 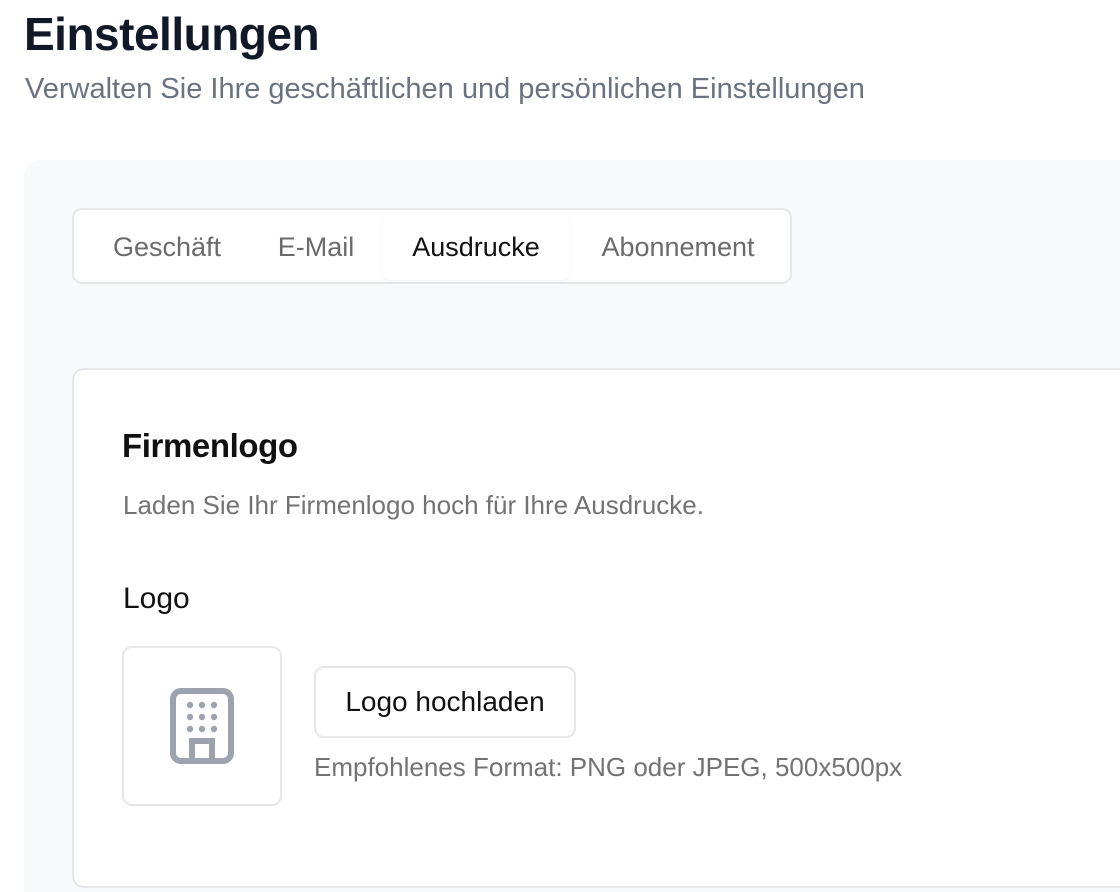 What do you see at coordinates (172, 34) in the screenshot?
I see `page-title: Einstellungen` at bounding box center [172, 34].